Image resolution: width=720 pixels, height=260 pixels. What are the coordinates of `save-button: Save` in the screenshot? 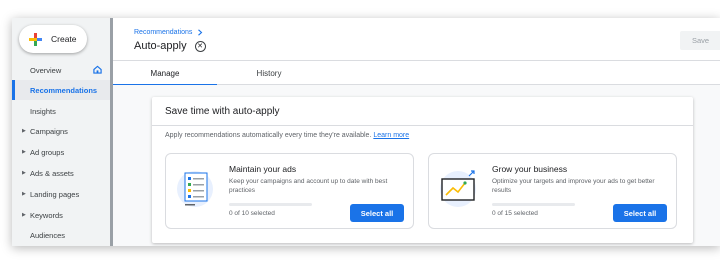 It's located at (700, 40).